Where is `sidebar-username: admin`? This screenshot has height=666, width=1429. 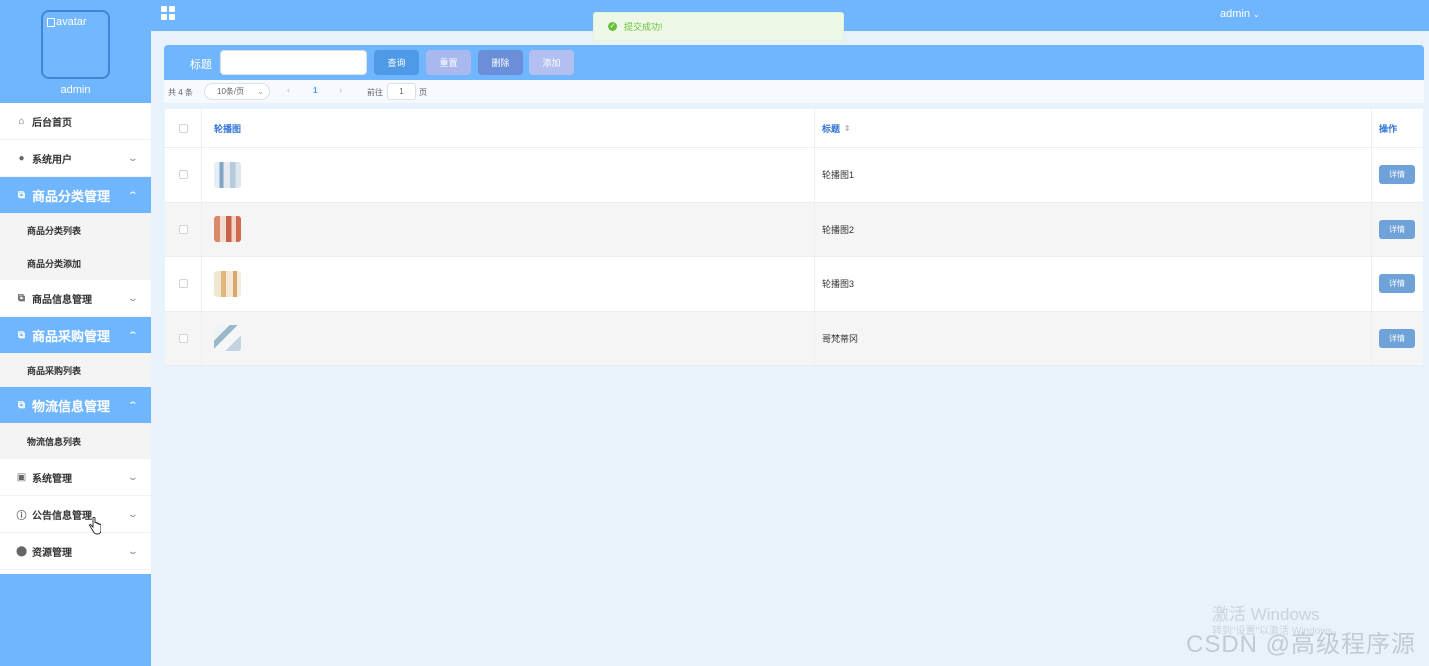
sidebar-username: admin is located at coordinates (75, 90).